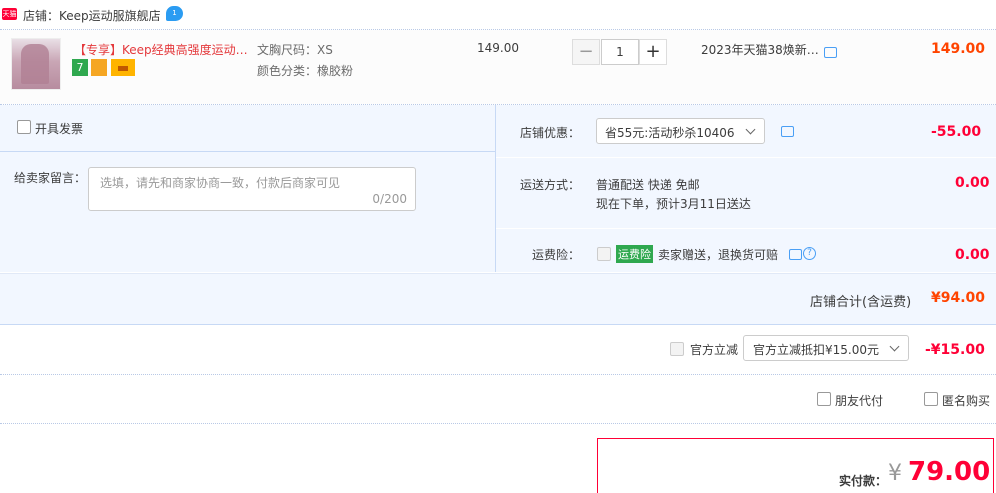 This screenshot has width=996, height=493. What do you see at coordinates (35, 64) in the screenshot?
I see `product-image-figure` at bounding box center [35, 64].